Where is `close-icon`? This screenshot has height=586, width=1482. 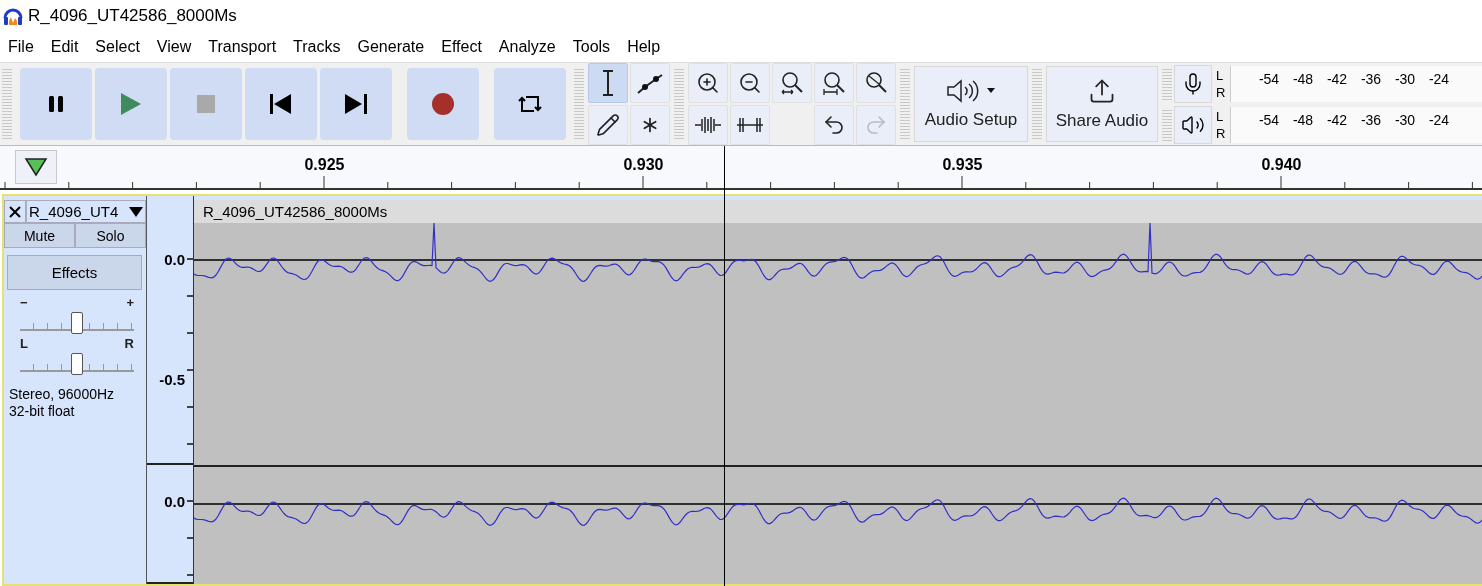
close-icon is located at coordinates (15, 211).